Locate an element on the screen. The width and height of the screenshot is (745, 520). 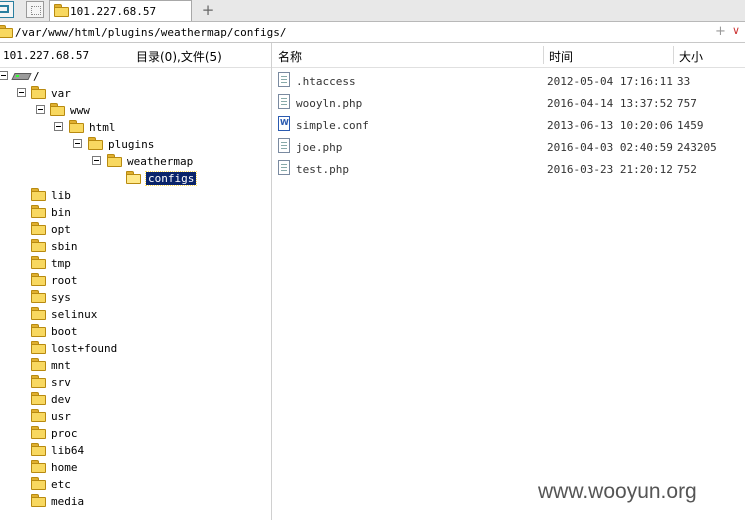
blank-tab-icon is located at coordinates (35, 9).